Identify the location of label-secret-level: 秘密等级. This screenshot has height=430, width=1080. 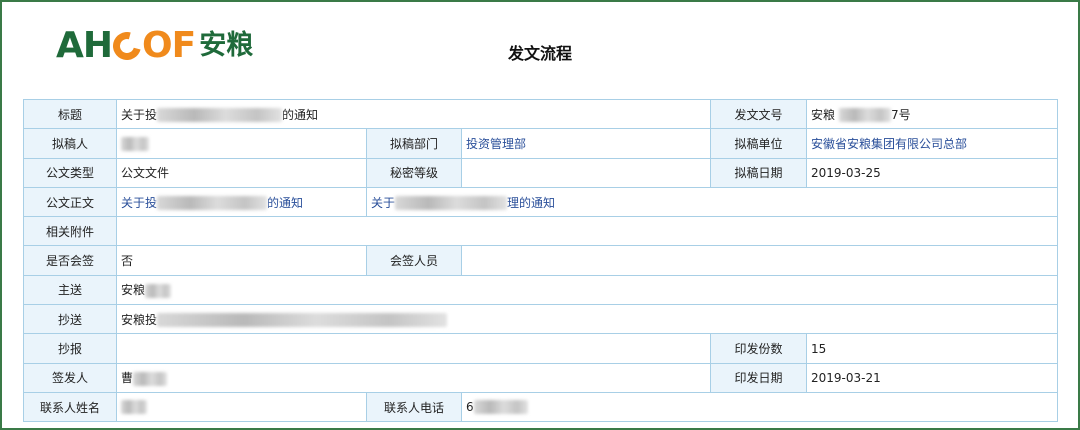
(414, 172).